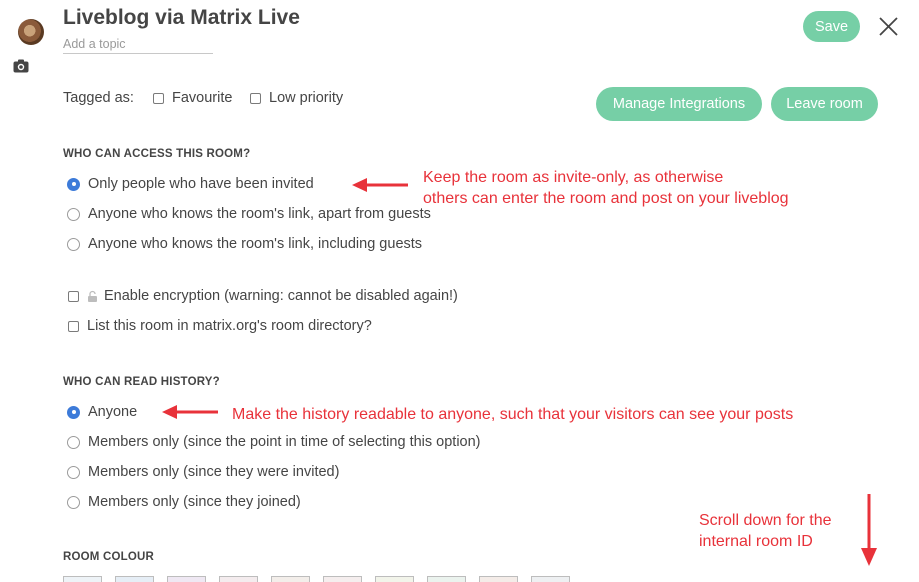 This screenshot has width=919, height=582. What do you see at coordinates (113, 412) in the screenshot?
I see `history-option-label: Anyone` at bounding box center [113, 412].